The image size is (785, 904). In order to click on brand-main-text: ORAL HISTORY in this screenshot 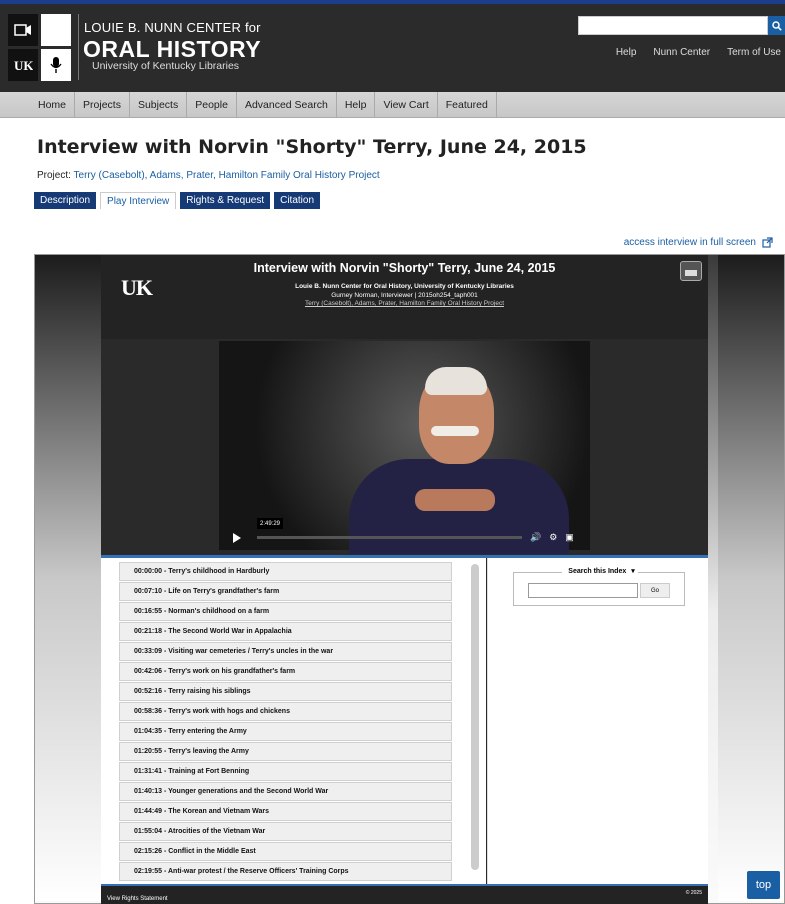, I will do `click(172, 49)`.